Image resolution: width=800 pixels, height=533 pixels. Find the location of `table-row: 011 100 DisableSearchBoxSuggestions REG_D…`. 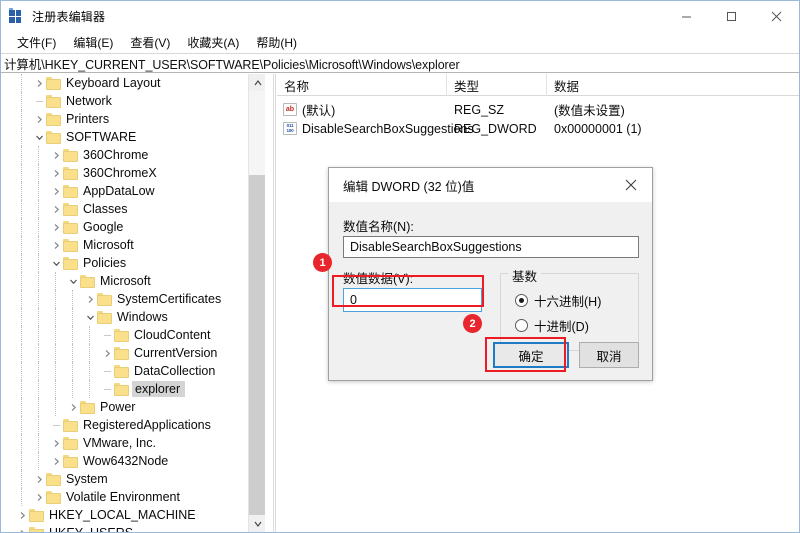

table-row: 011 100 DisableSearchBoxSuggestions REG_D… is located at coordinates (538, 128).